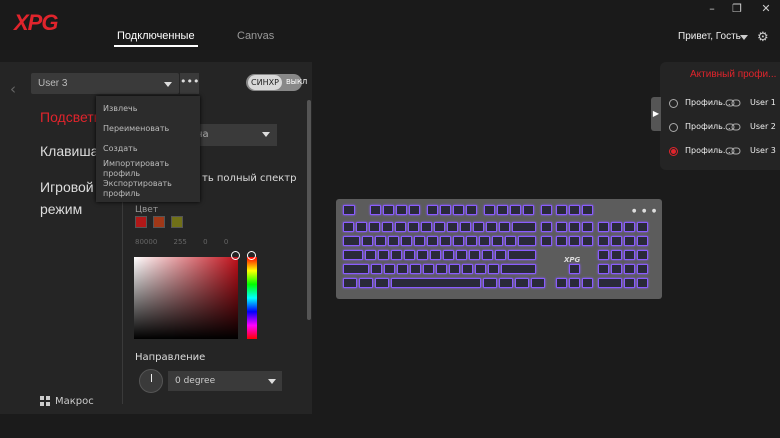 The height and width of the screenshot is (438, 780). Describe the element at coordinates (69, 151) in the screenshot. I see `category-keys: Клавиша` at that location.